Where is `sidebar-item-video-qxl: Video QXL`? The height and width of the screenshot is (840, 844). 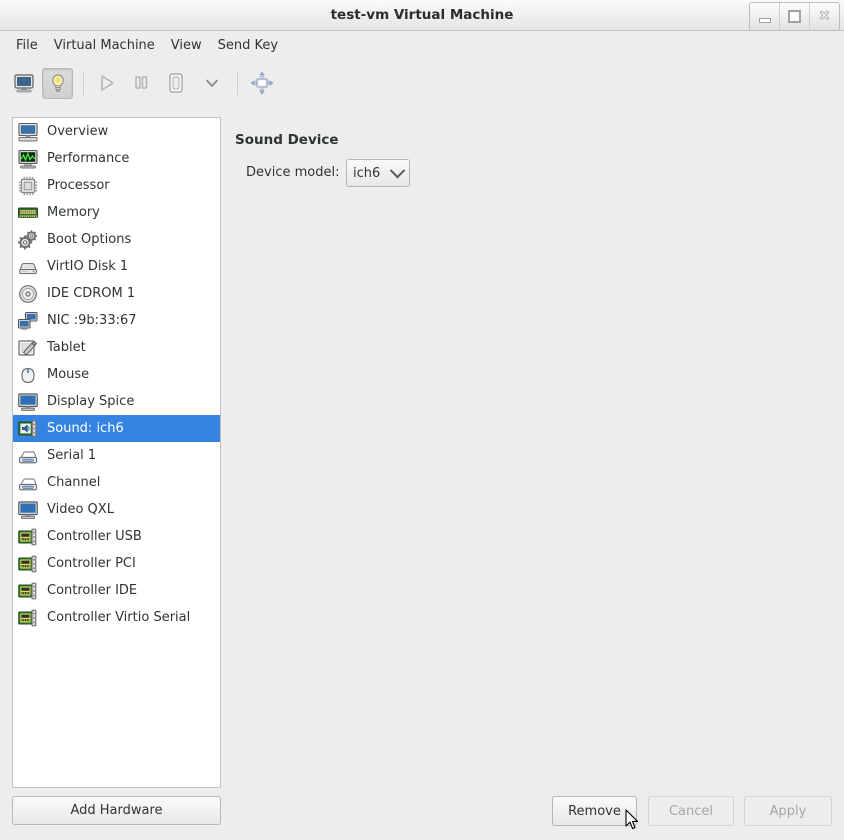
sidebar-item-video-qxl: Video QXL is located at coordinates (116, 509).